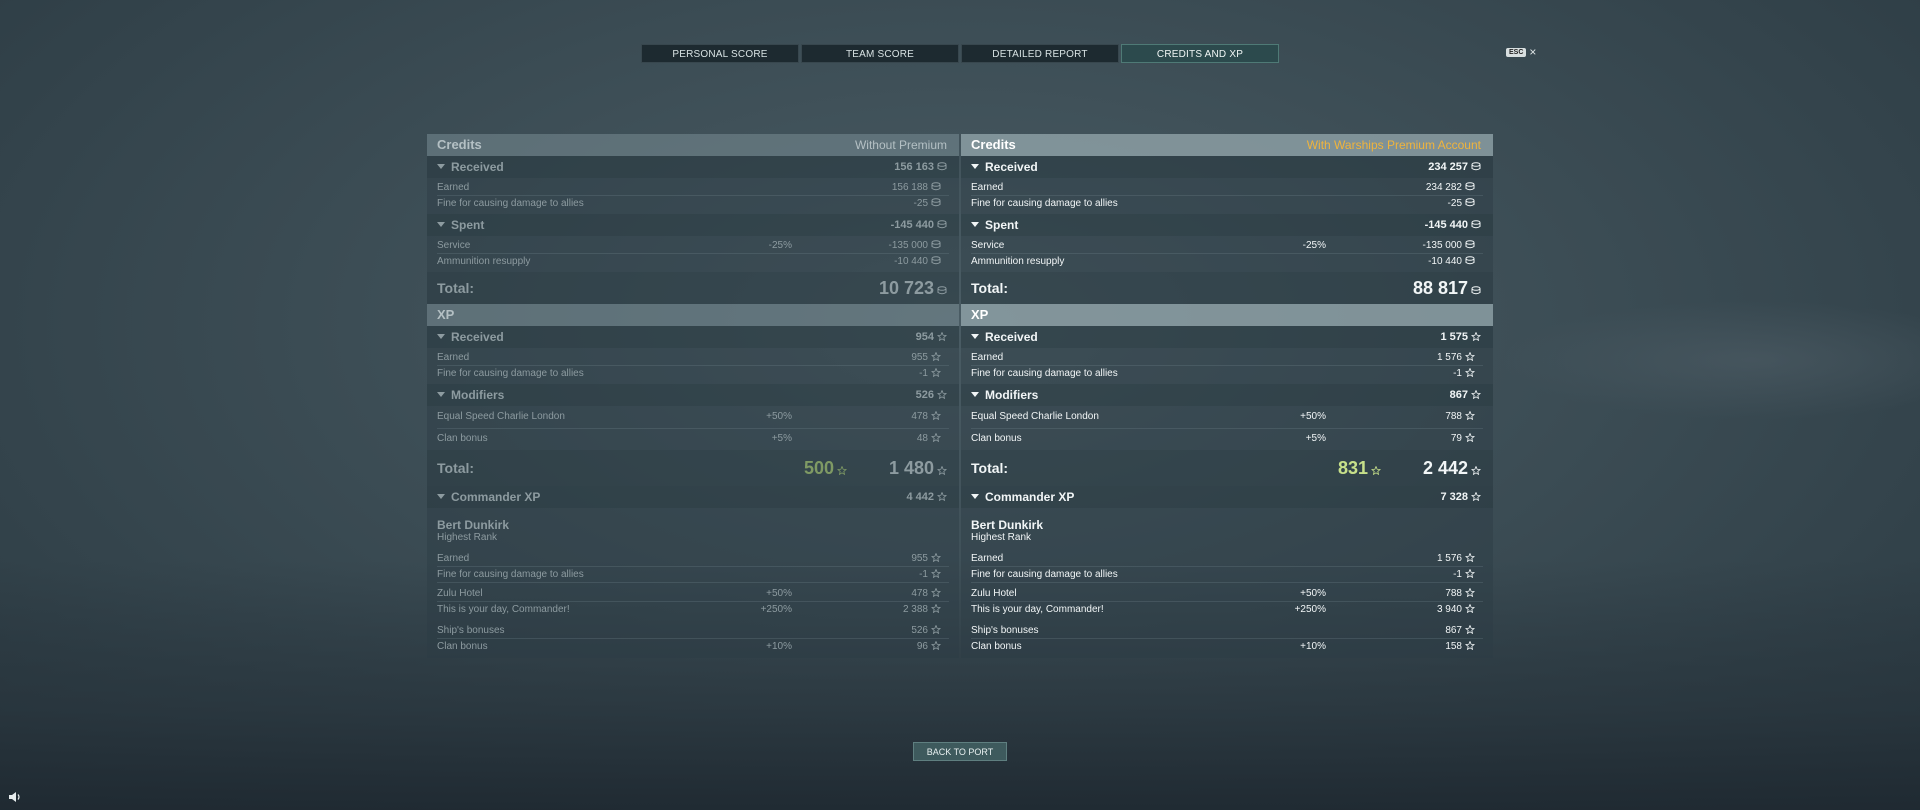 This screenshot has width=1920, height=810. Describe the element at coordinates (693, 337) in the screenshot. I see `xp-received-header: Received 954` at that location.